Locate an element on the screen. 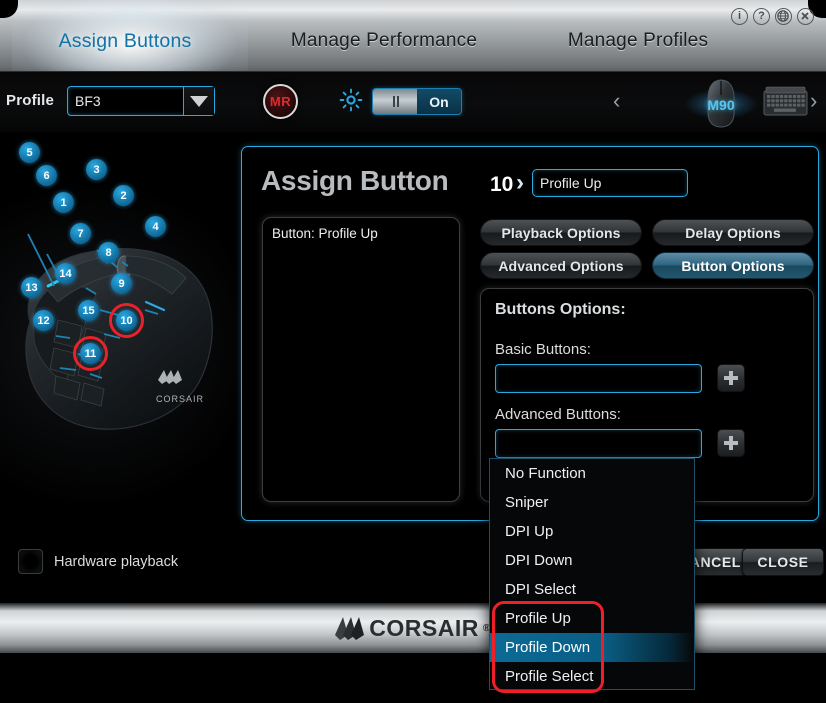 Image resolution: width=826 pixels, height=703 pixels. tab-assign-buttons: Assign Buttons is located at coordinates (125, 37).